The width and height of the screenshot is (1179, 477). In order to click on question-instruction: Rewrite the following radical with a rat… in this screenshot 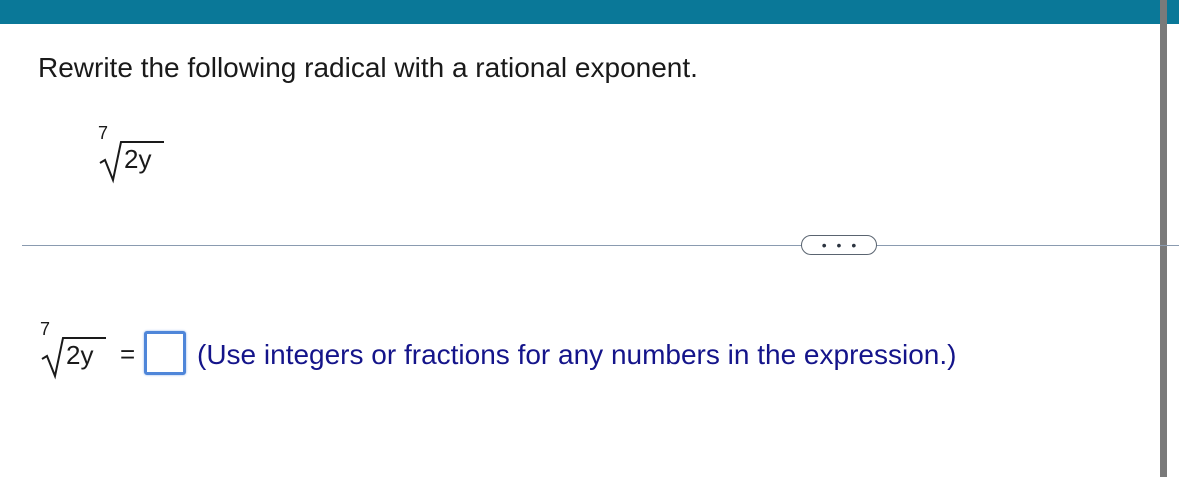, I will do `click(368, 67)`.